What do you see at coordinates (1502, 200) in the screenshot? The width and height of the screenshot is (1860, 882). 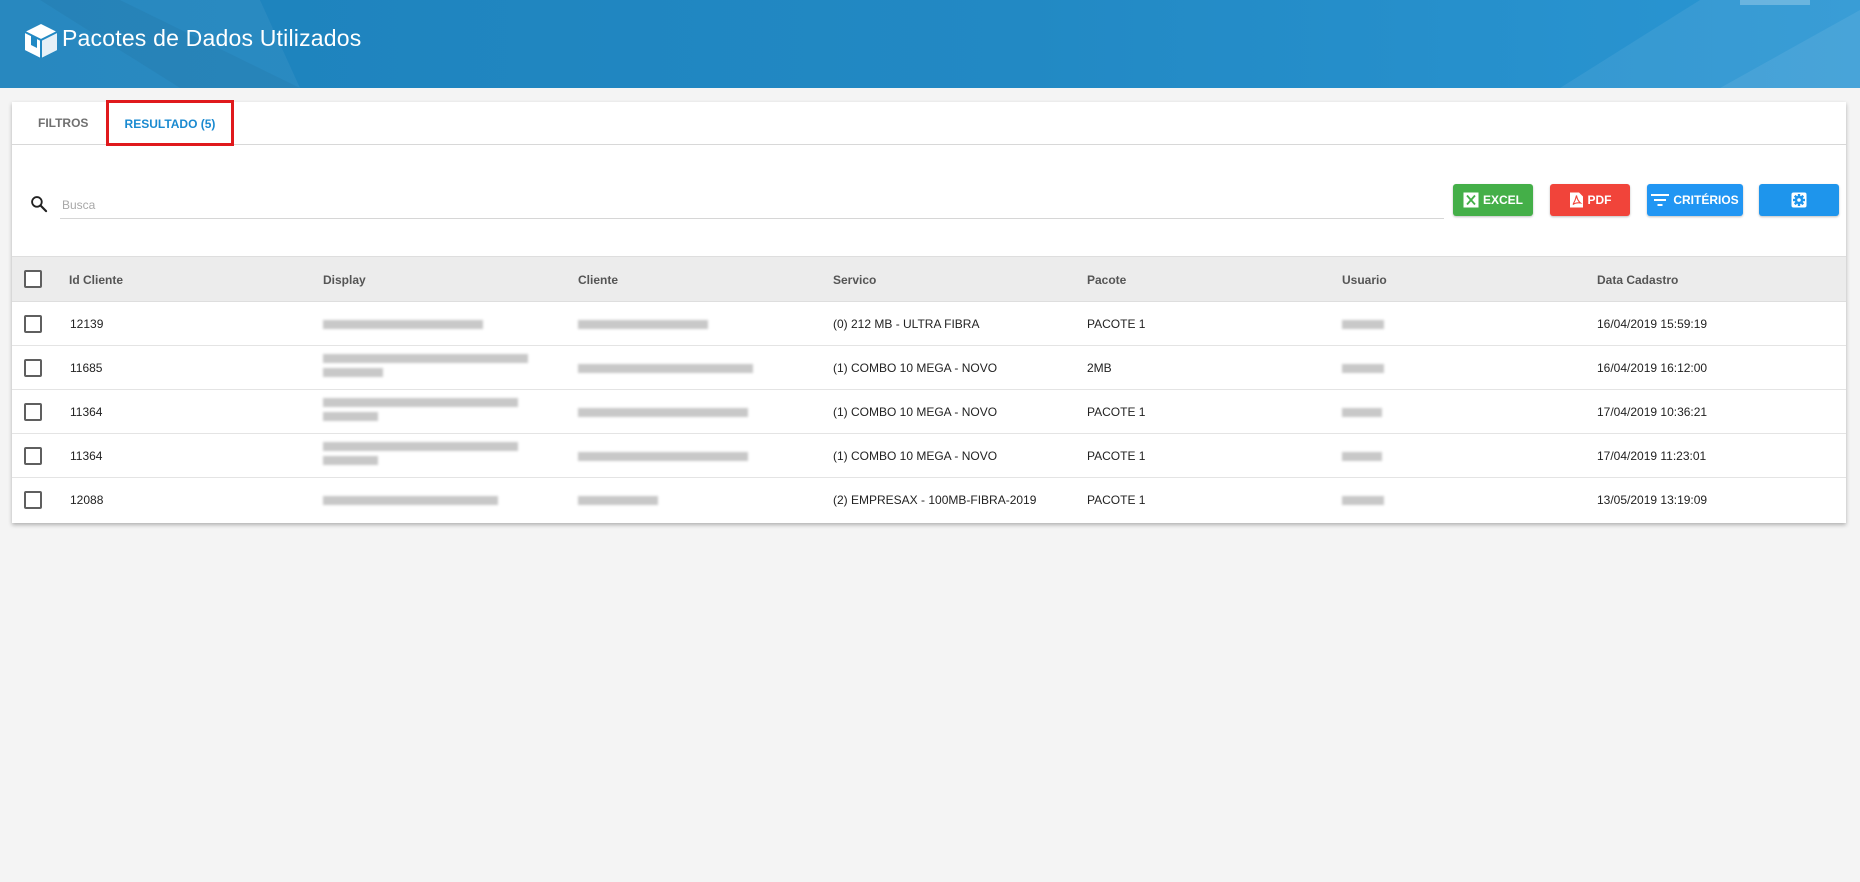 I see `excel-button-label: EXCEL` at bounding box center [1502, 200].